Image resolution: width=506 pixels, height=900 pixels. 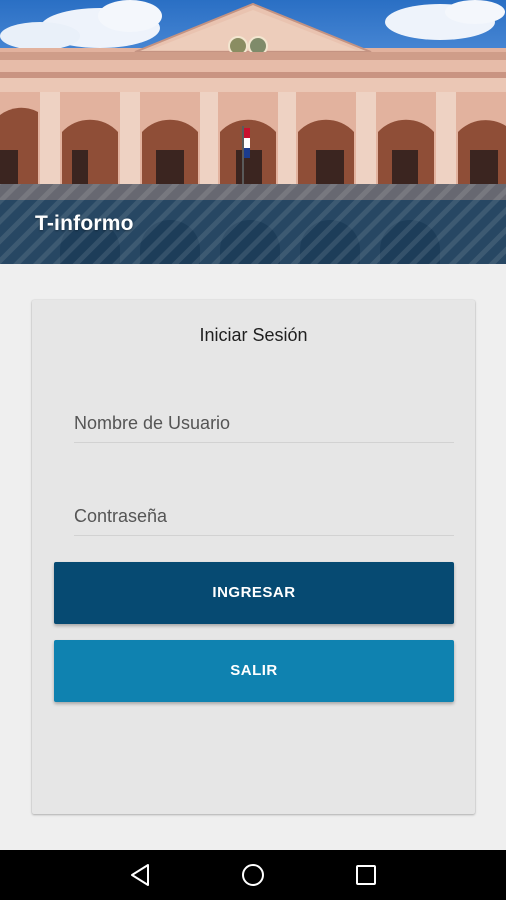 What do you see at coordinates (253, 335) in the screenshot?
I see `login-title: Iniciar Sesión` at bounding box center [253, 335].